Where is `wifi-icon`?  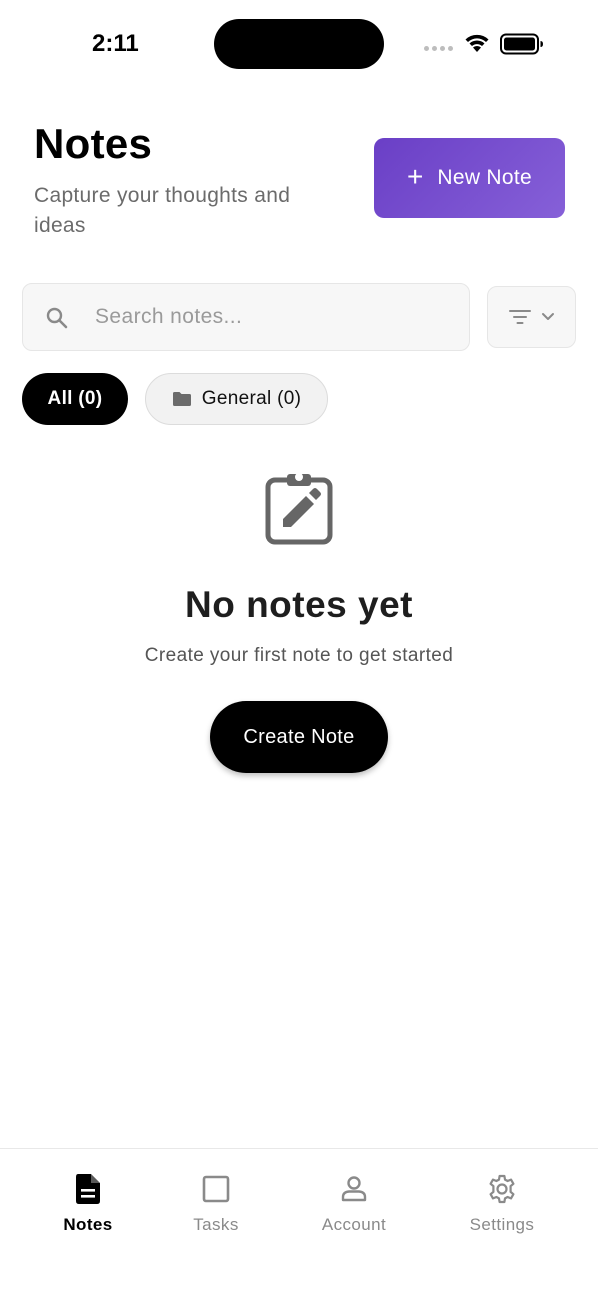 wifi-icon is located at coordinates (477, 43).